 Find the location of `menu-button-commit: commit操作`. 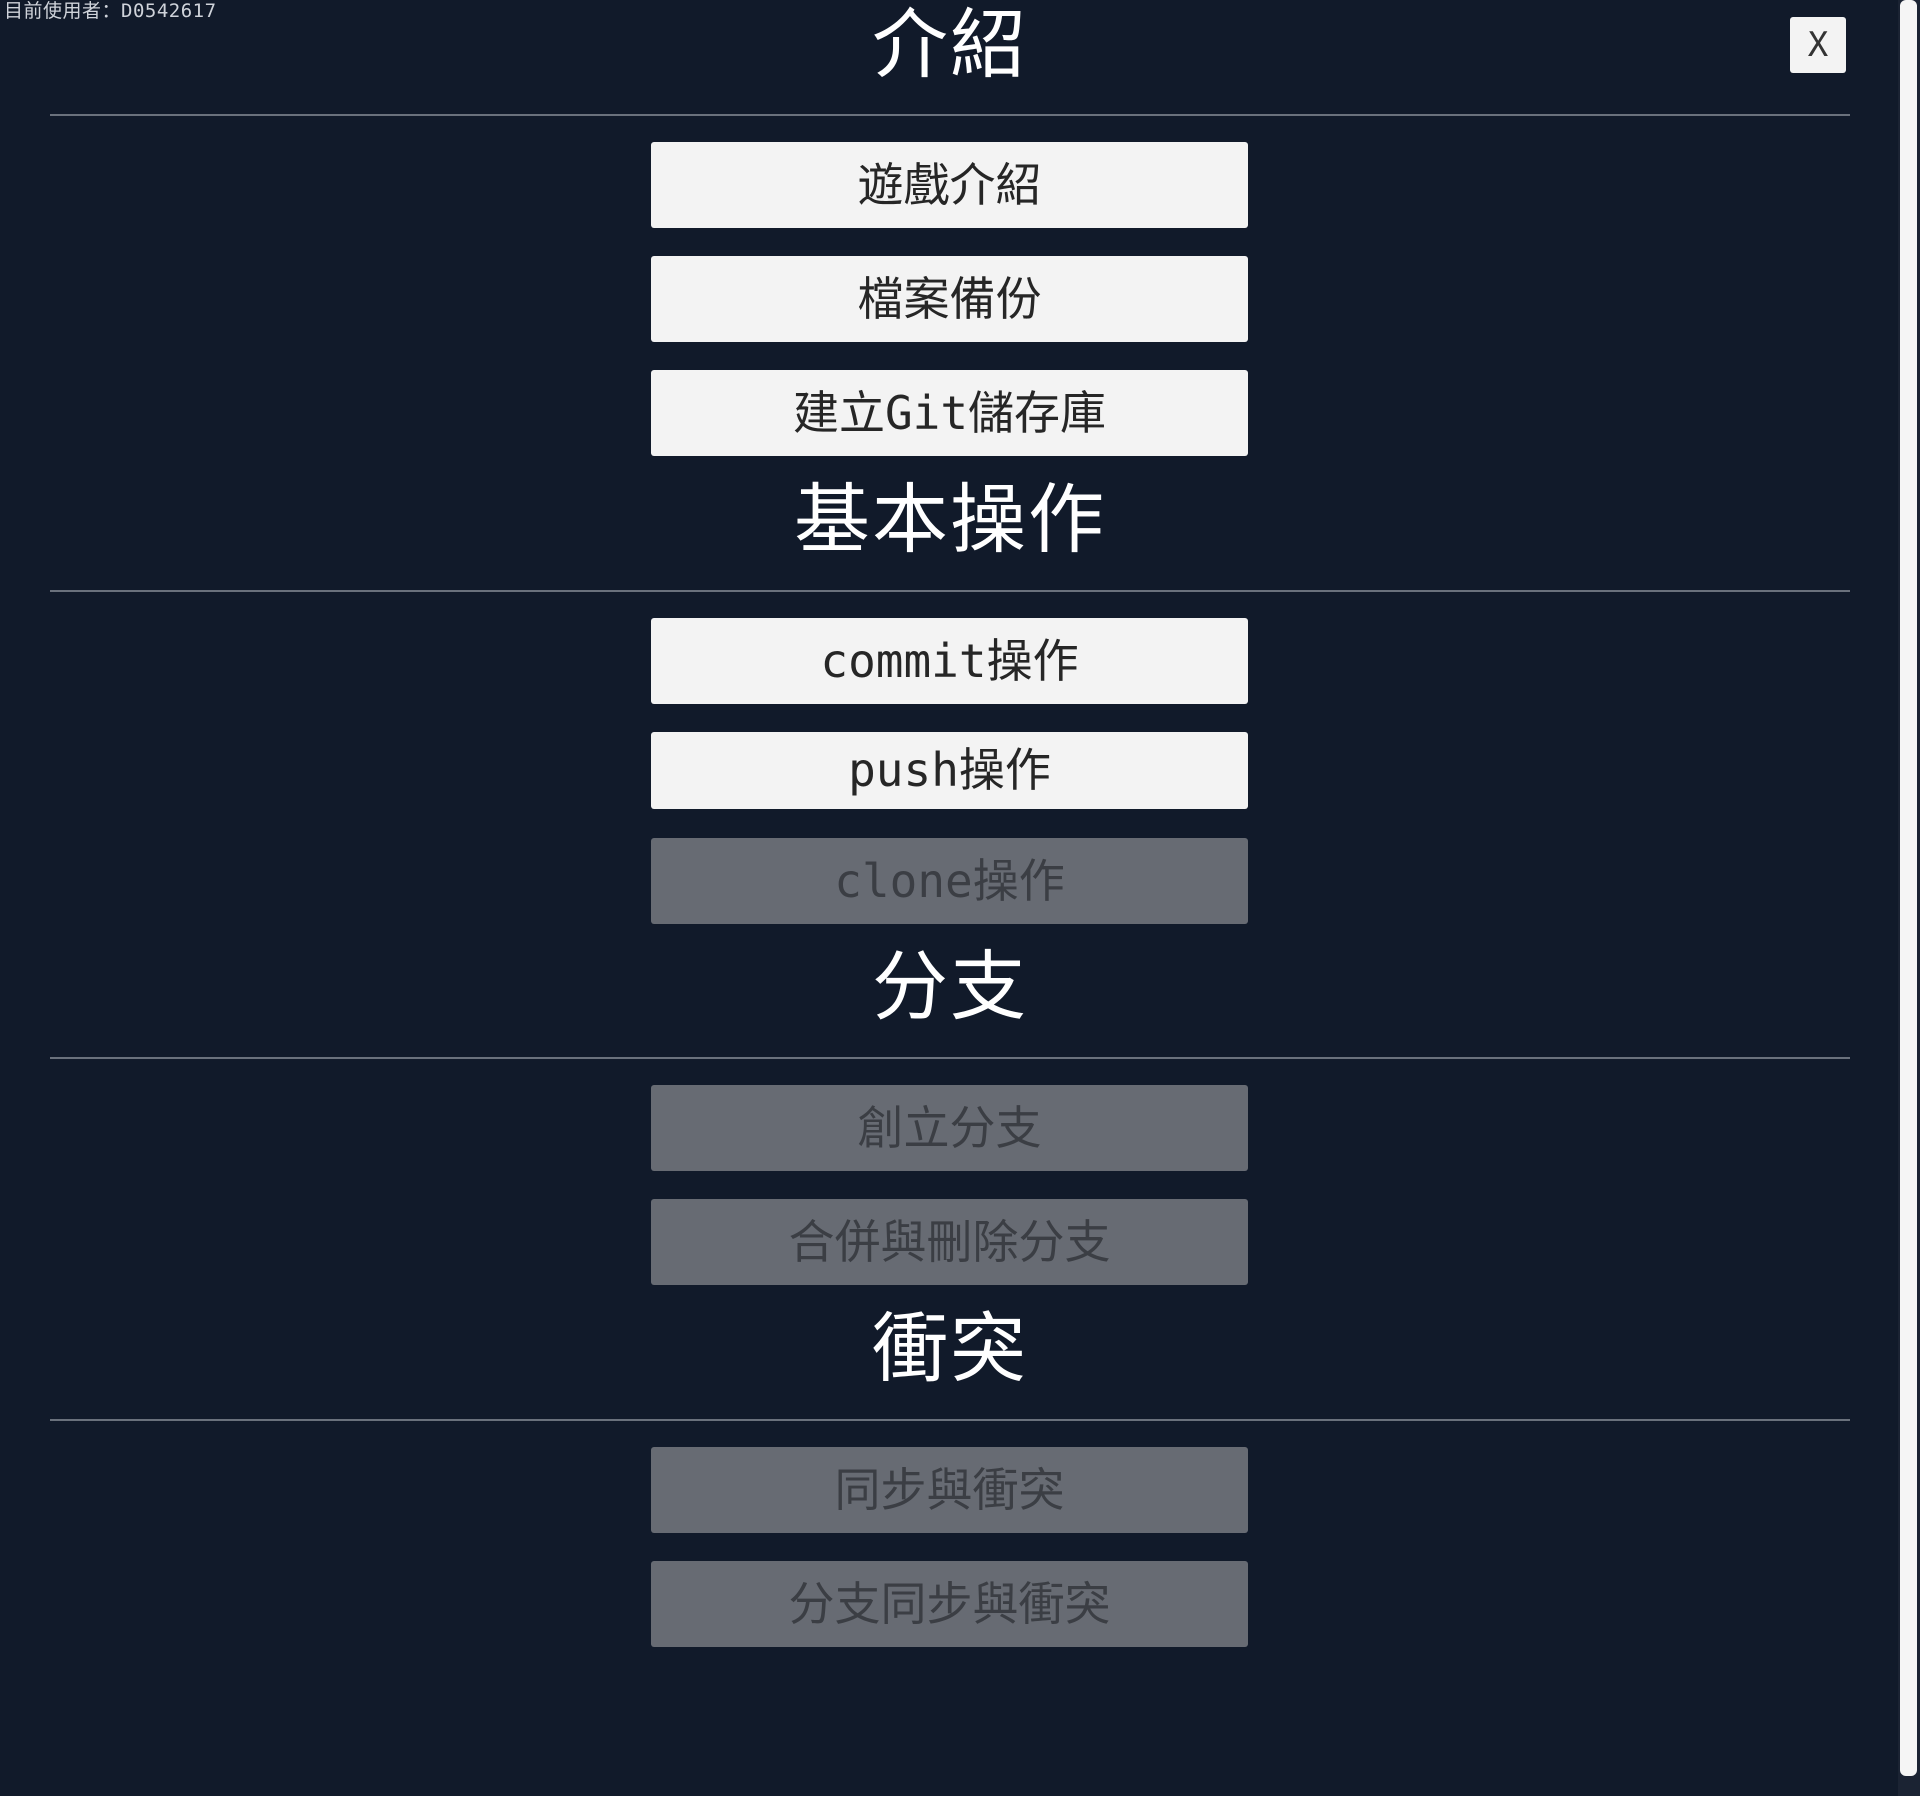

menu-button-commit: commit操作 is located at coordinates (949, 661).